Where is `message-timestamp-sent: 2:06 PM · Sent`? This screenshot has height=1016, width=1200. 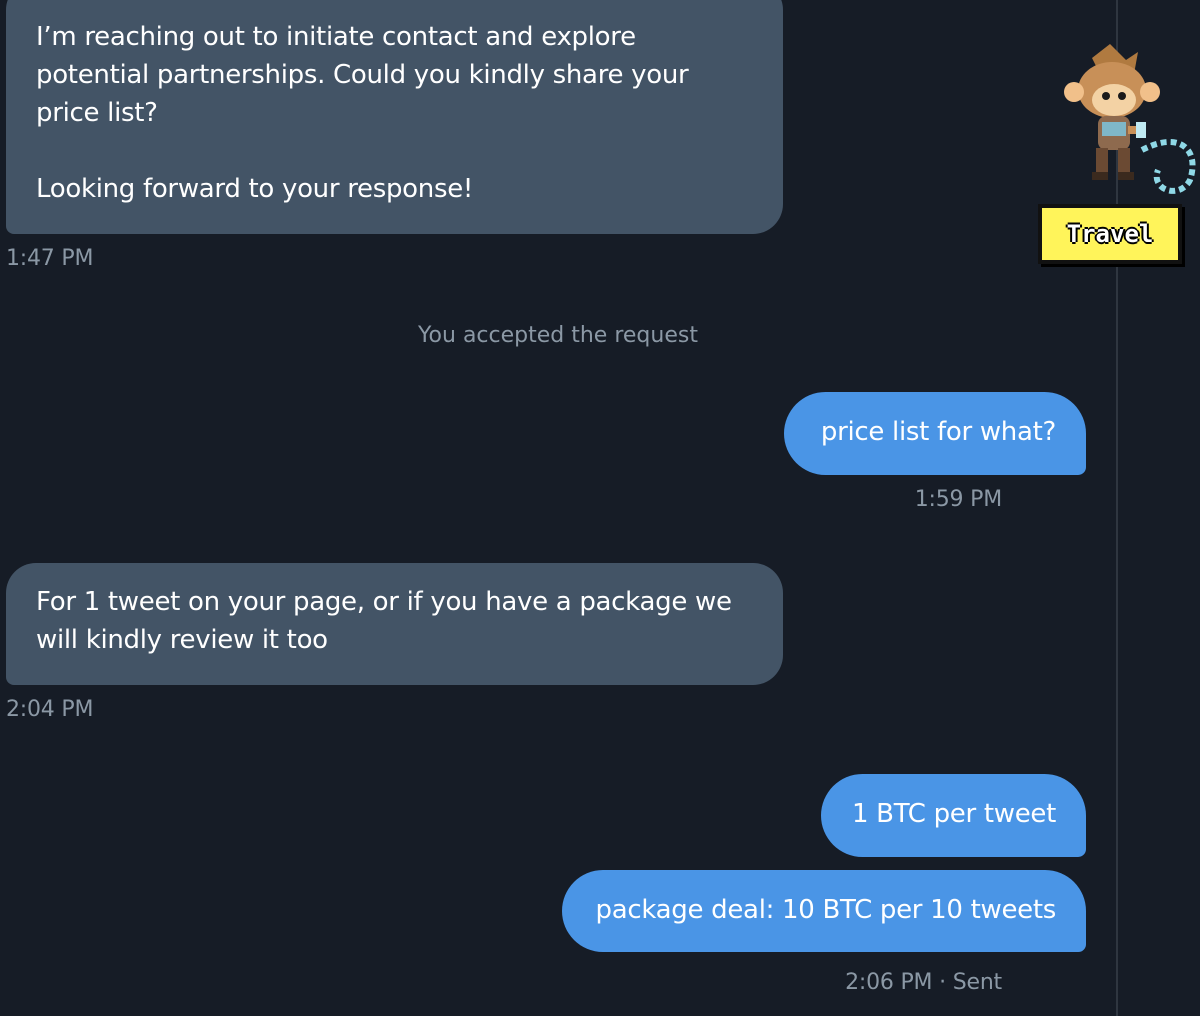
message-timestamp-sent: 2:06 PM · Sent is located at coordinates (923, 982).